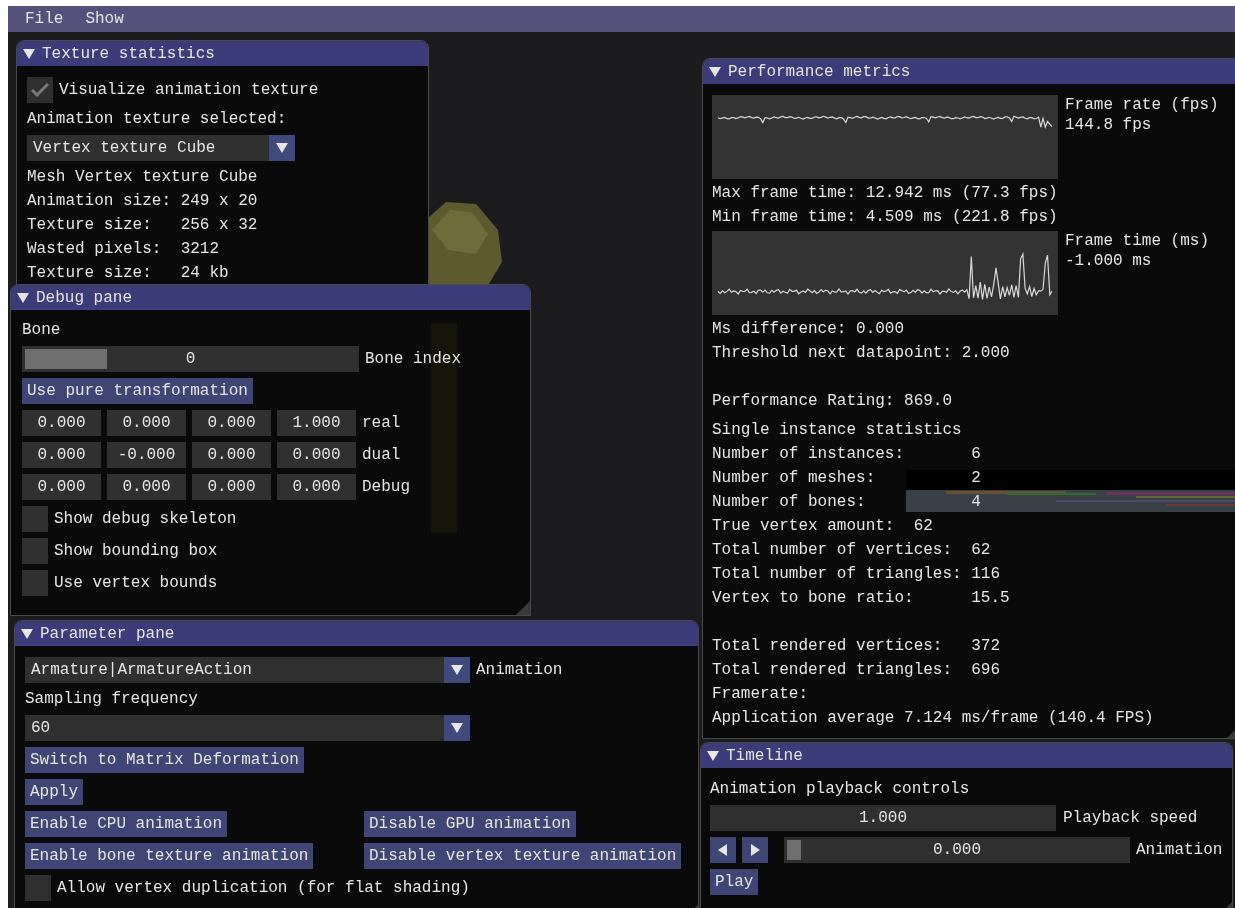  I want to click on dropdown: Armature|ArmatureAction, so click(247, 670).